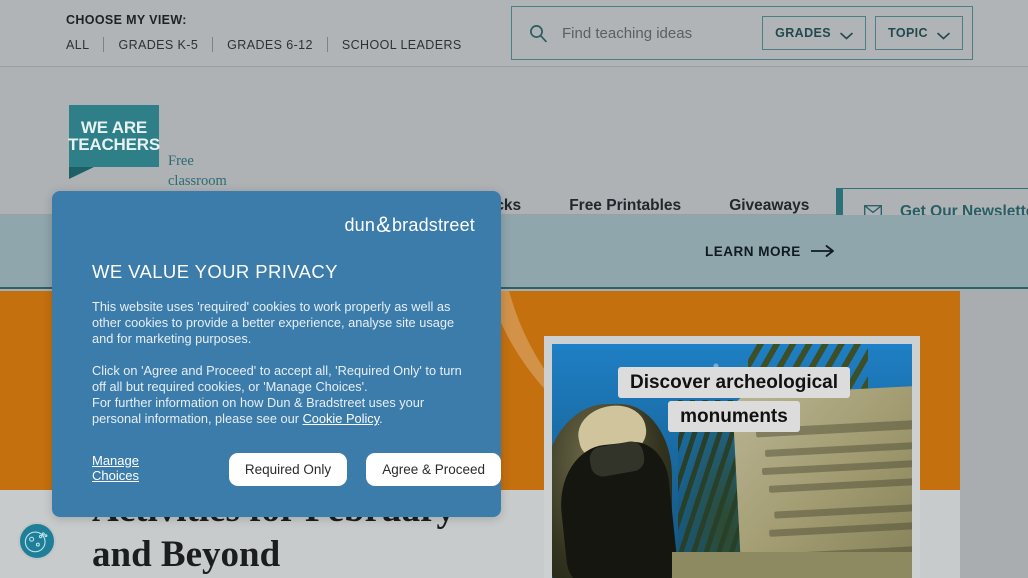  Describe the element at coordinates (662, 33) in the screenshot. I see `search-input` at that location.